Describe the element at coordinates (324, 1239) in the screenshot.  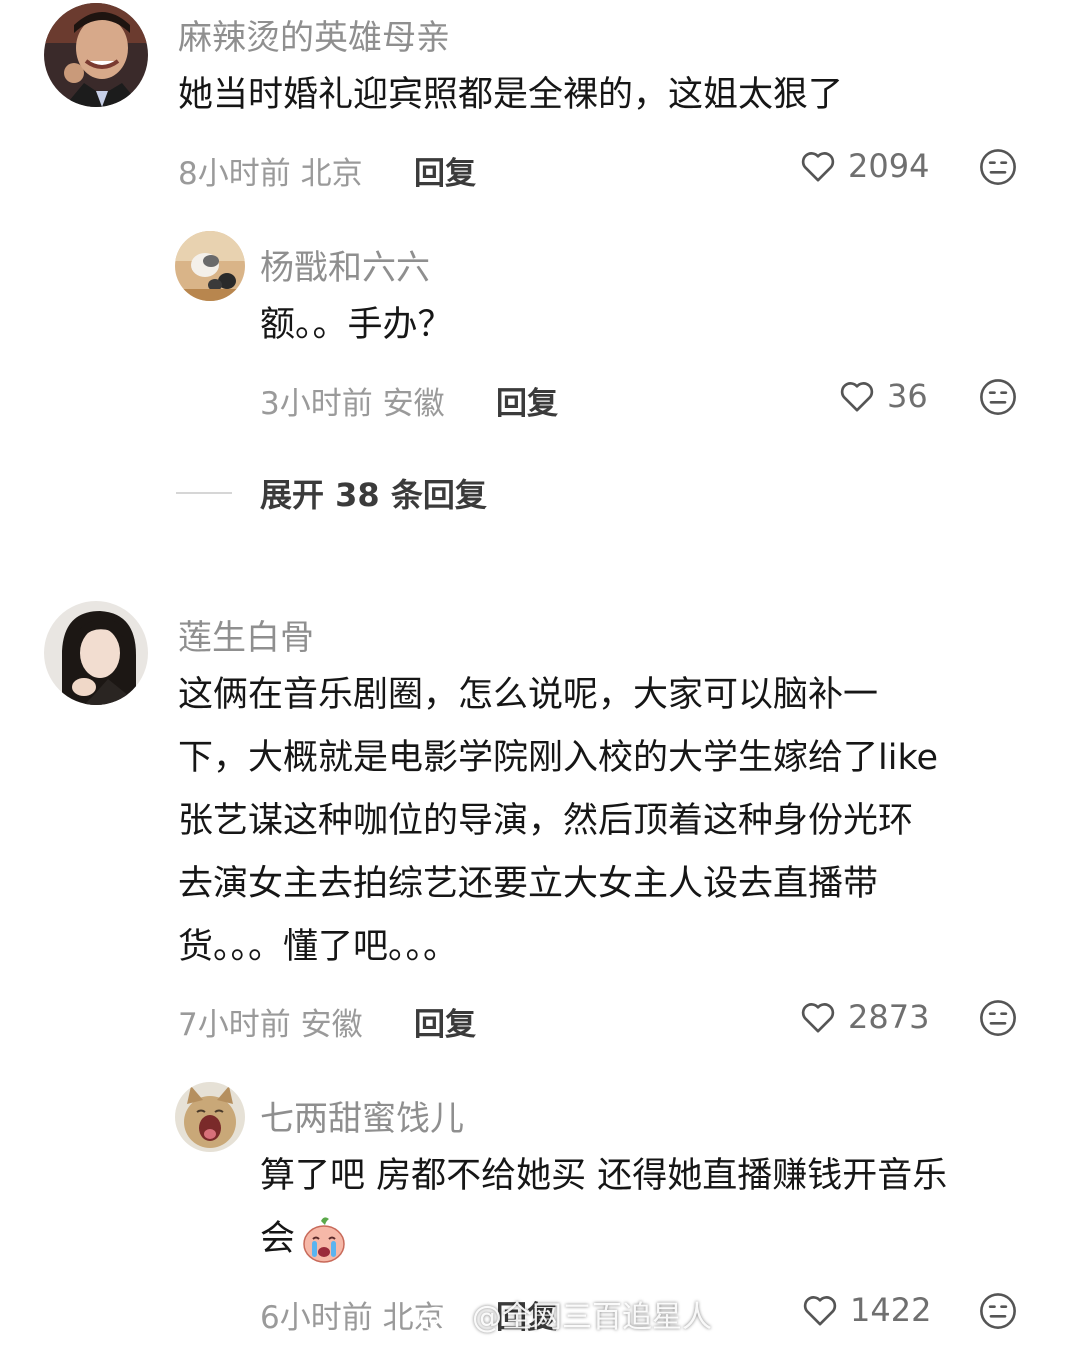
I see `crying-face-emoji-icon` at that location.